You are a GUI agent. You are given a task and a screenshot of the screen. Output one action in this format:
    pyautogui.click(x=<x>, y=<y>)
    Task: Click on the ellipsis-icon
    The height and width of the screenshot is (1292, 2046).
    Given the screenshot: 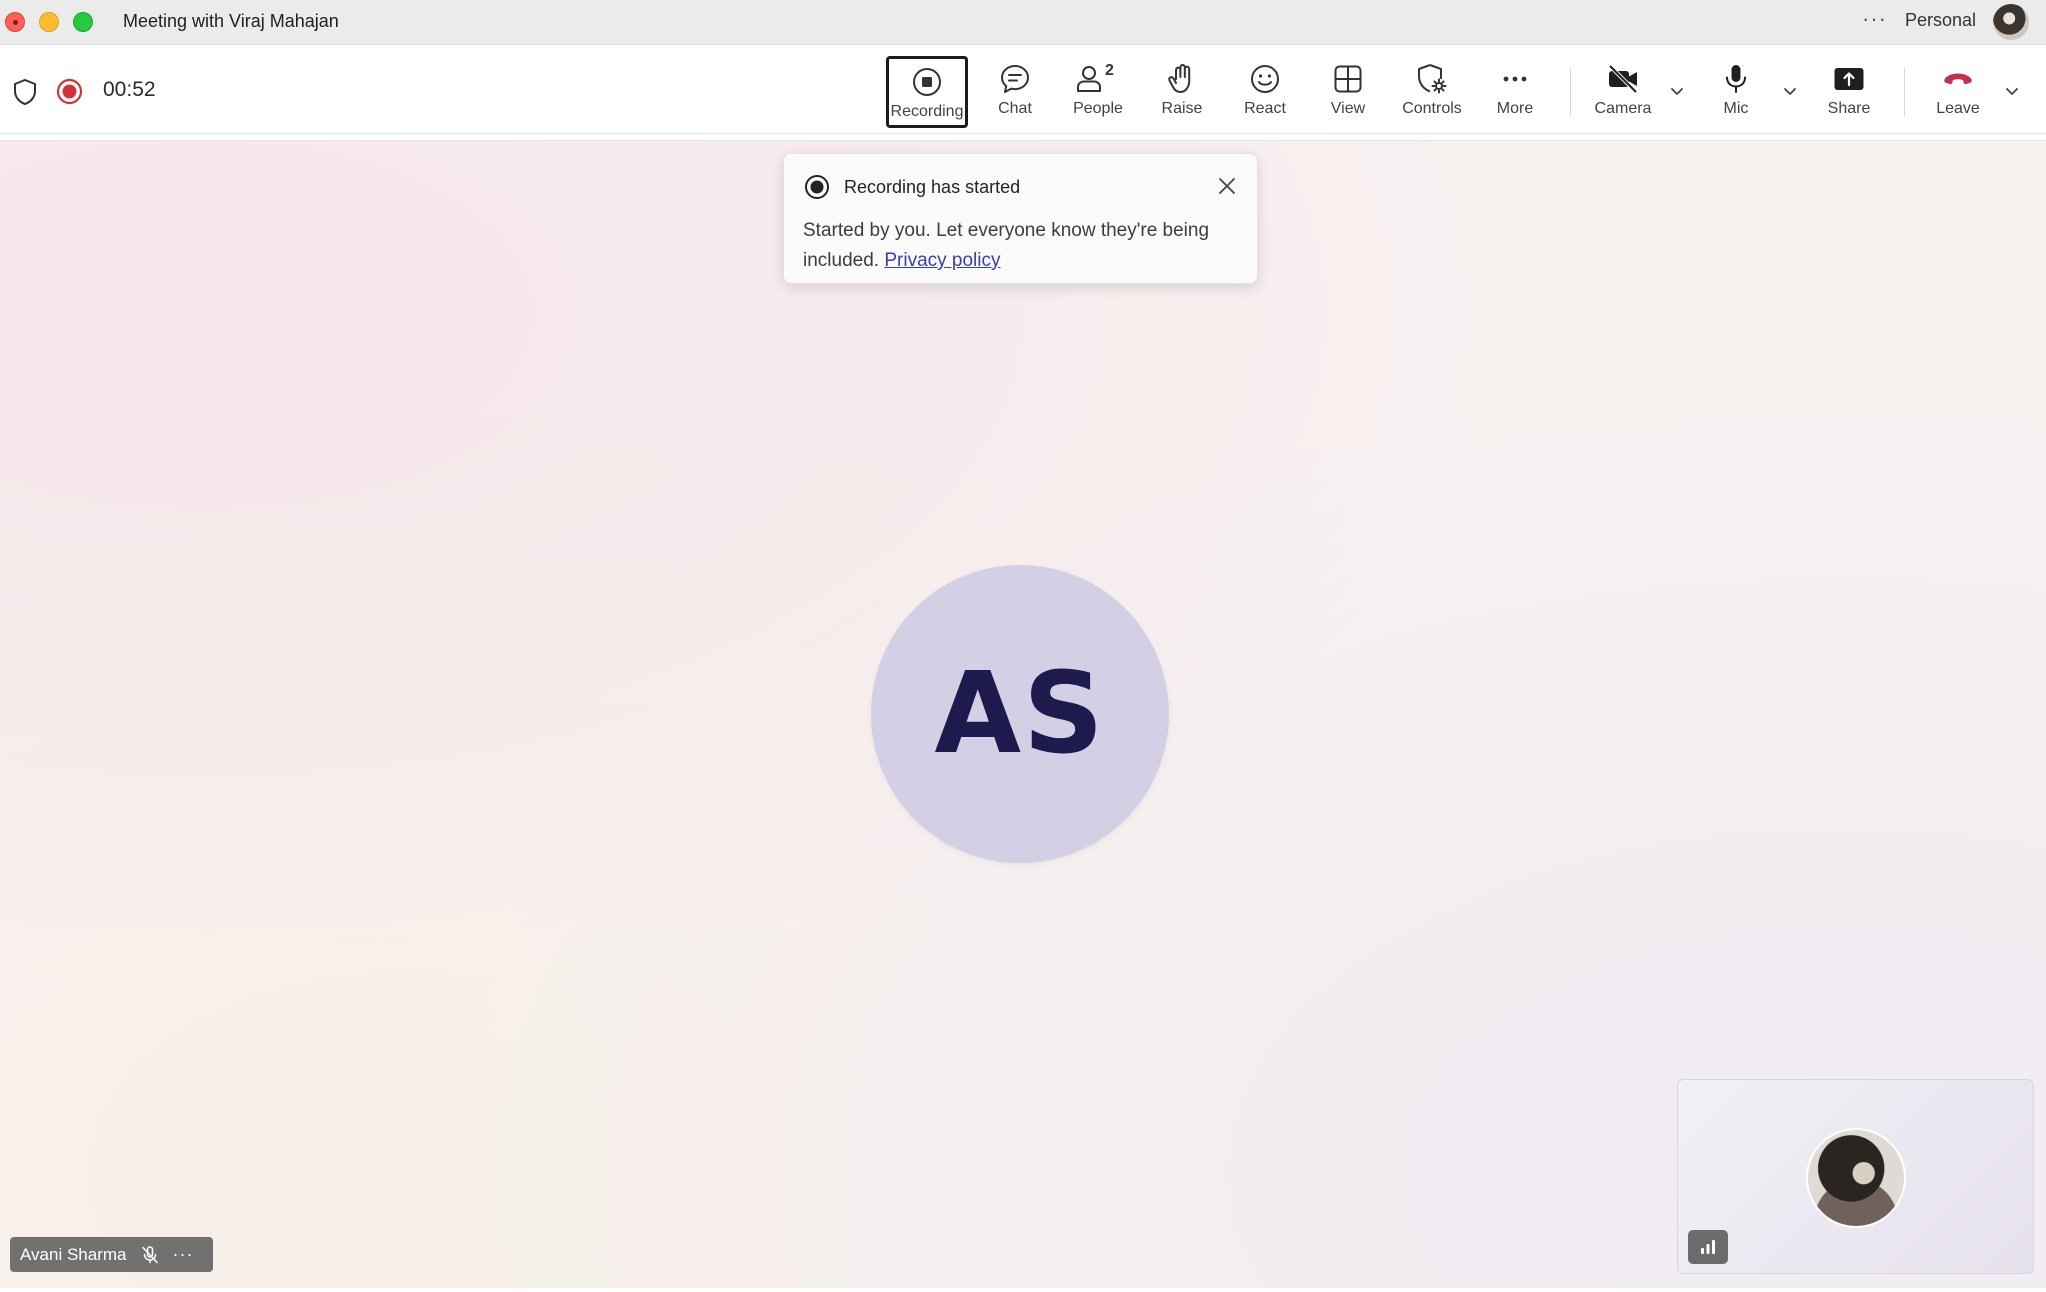 What is the action you would take?
    pyautogui.click(x=1515, y=79)
    